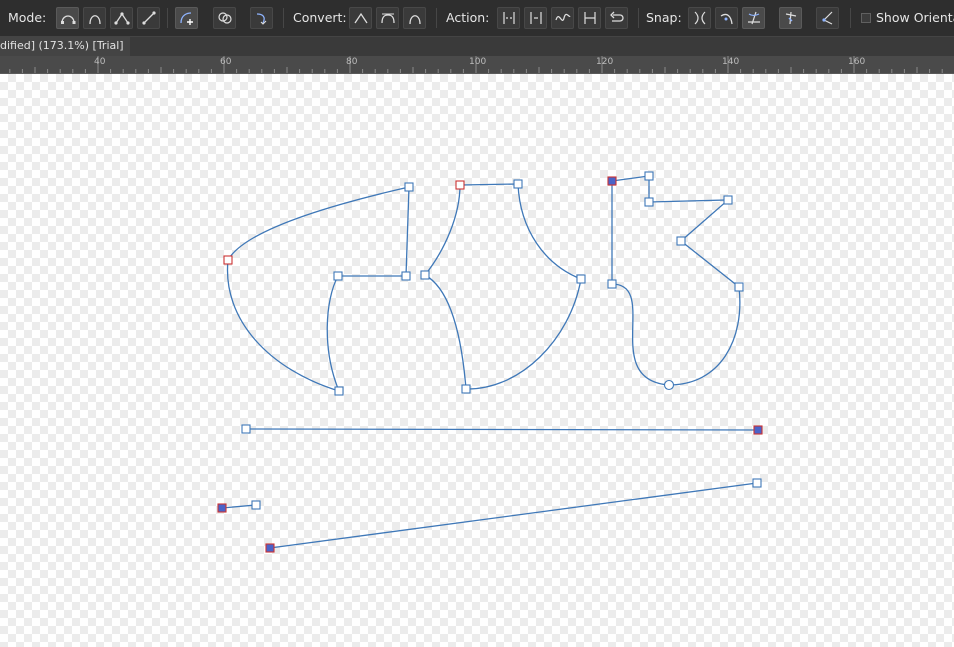 This screenshot has width=954, height=647. I want to click on action-label: Action:, so click(468, 17).